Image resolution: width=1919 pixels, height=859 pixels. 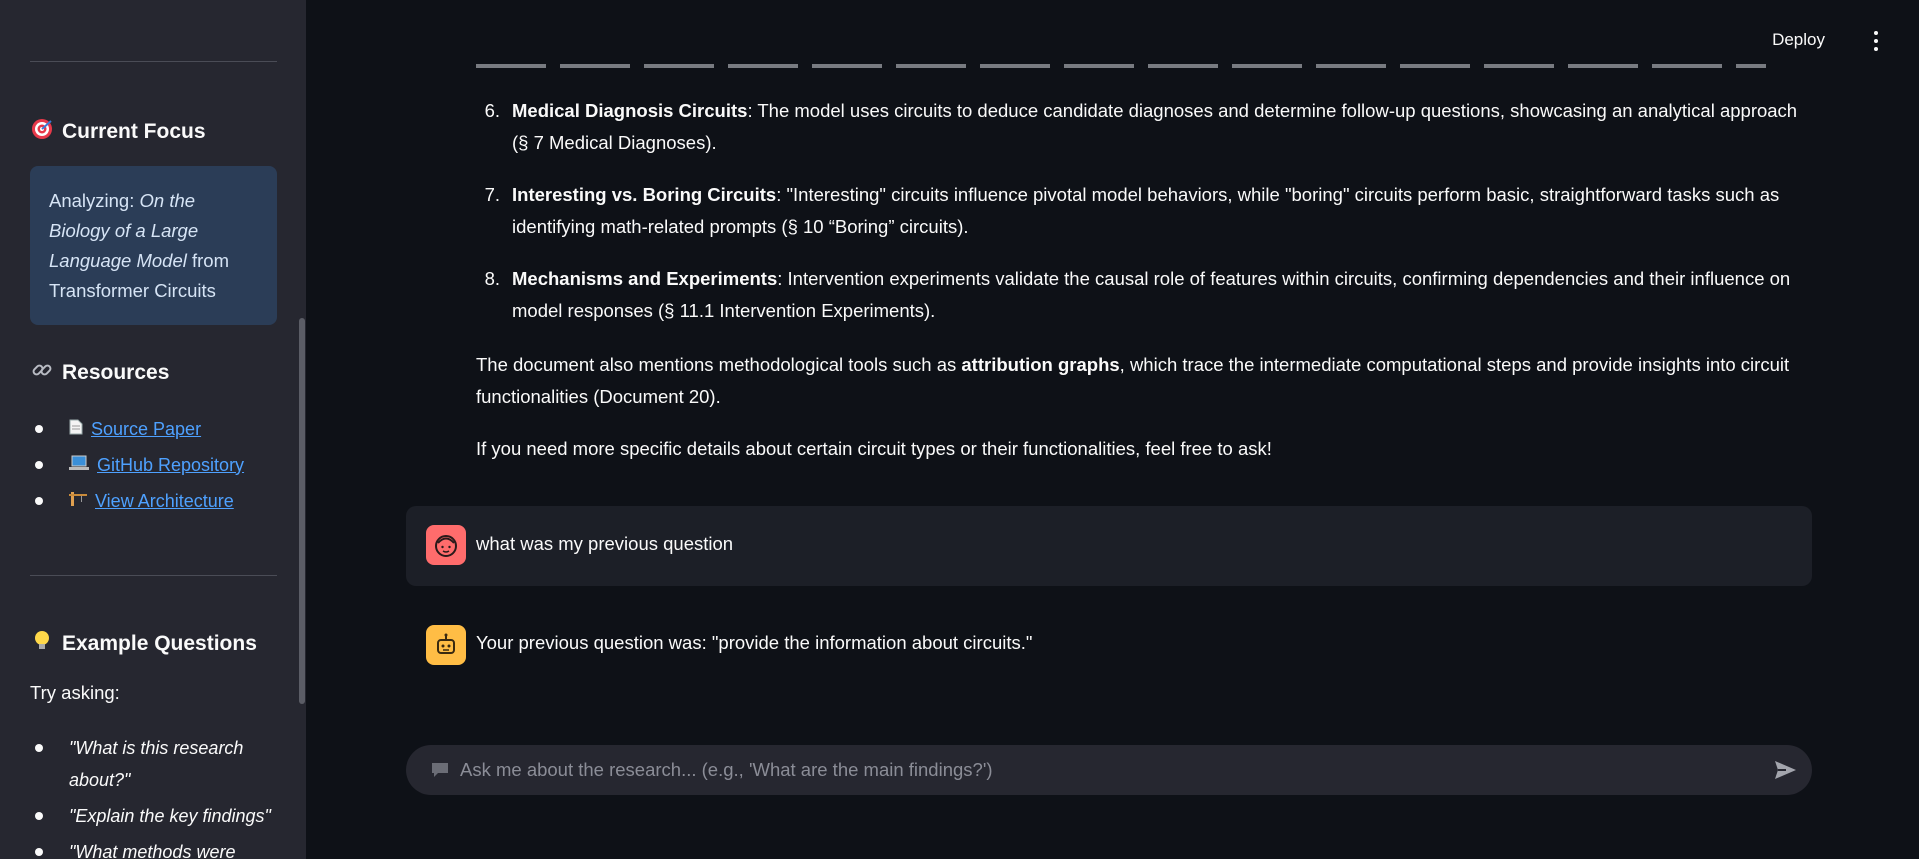 I want to click on laptop-icon, so click(x=79, y=465).